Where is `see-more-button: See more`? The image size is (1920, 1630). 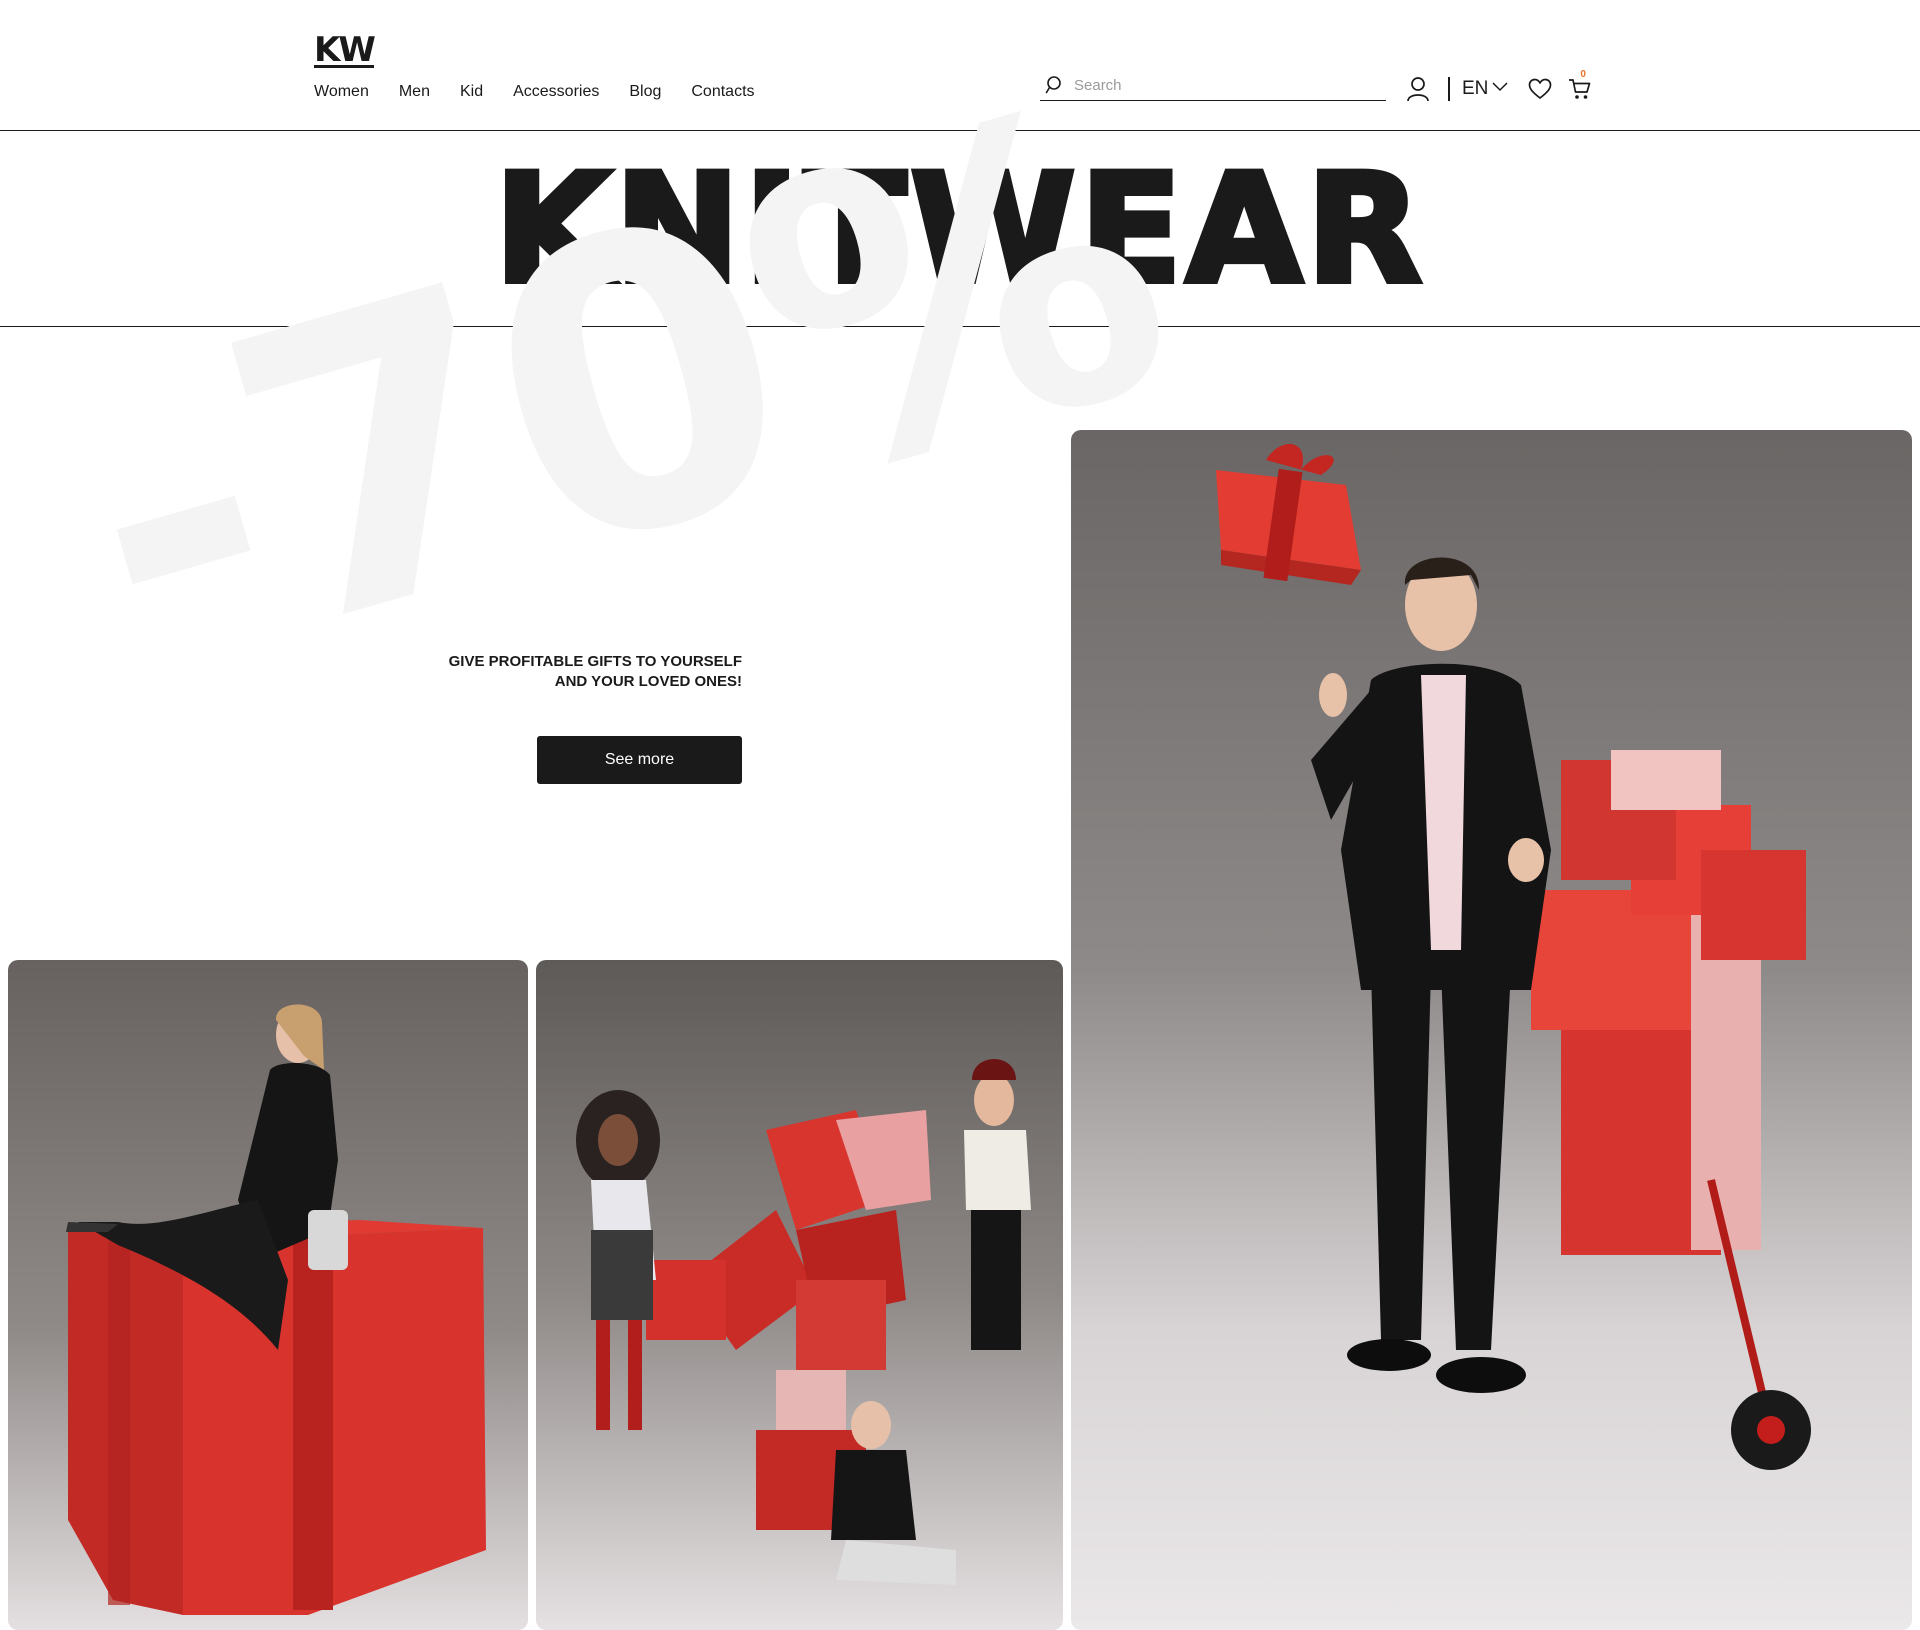
see-more-button: See more is located at coordinates (639, 760).